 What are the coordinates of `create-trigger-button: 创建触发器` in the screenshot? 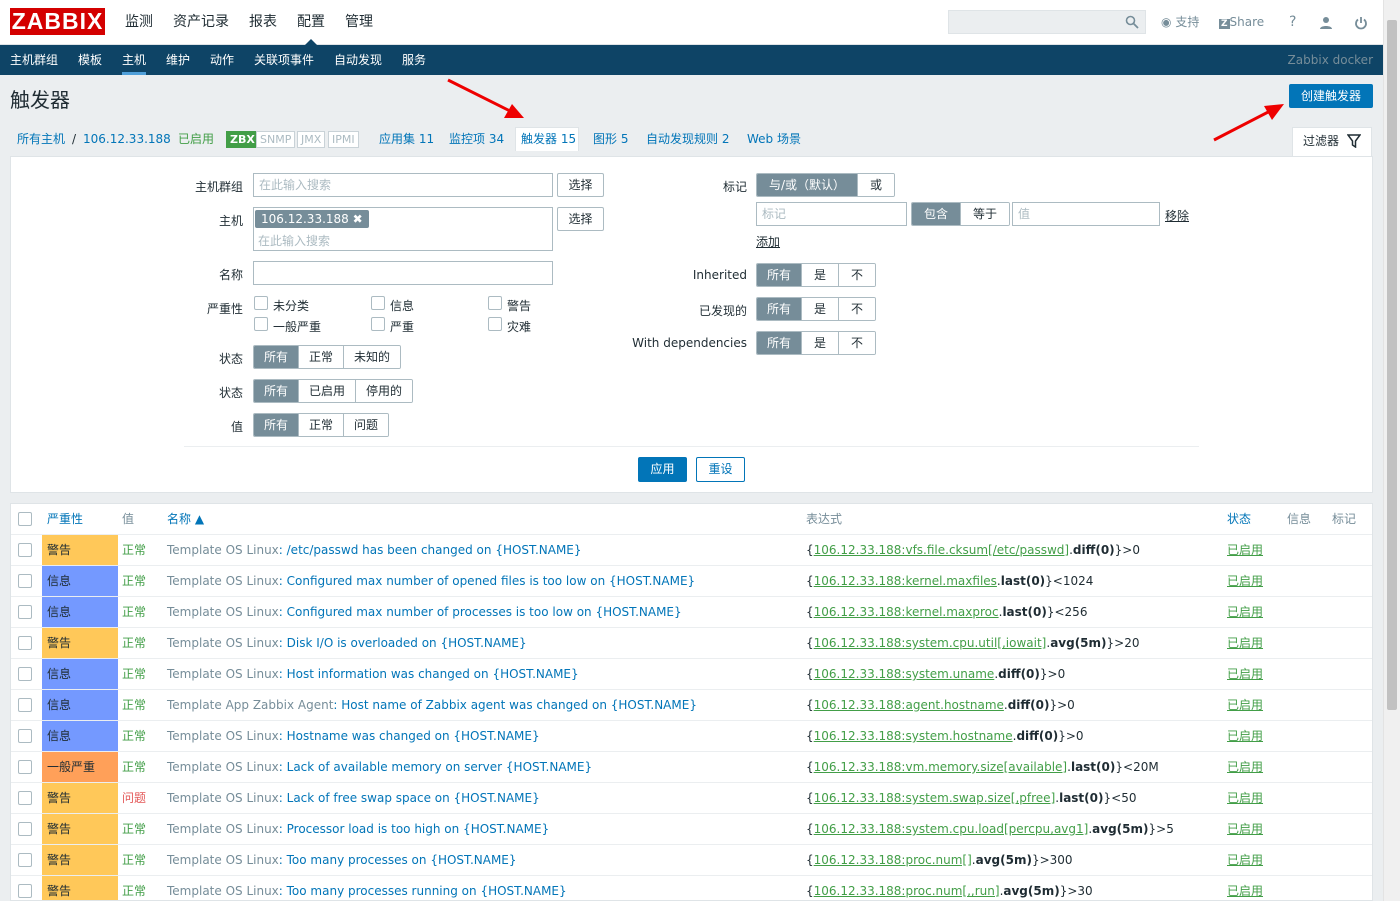 It's located at (1331, 96).